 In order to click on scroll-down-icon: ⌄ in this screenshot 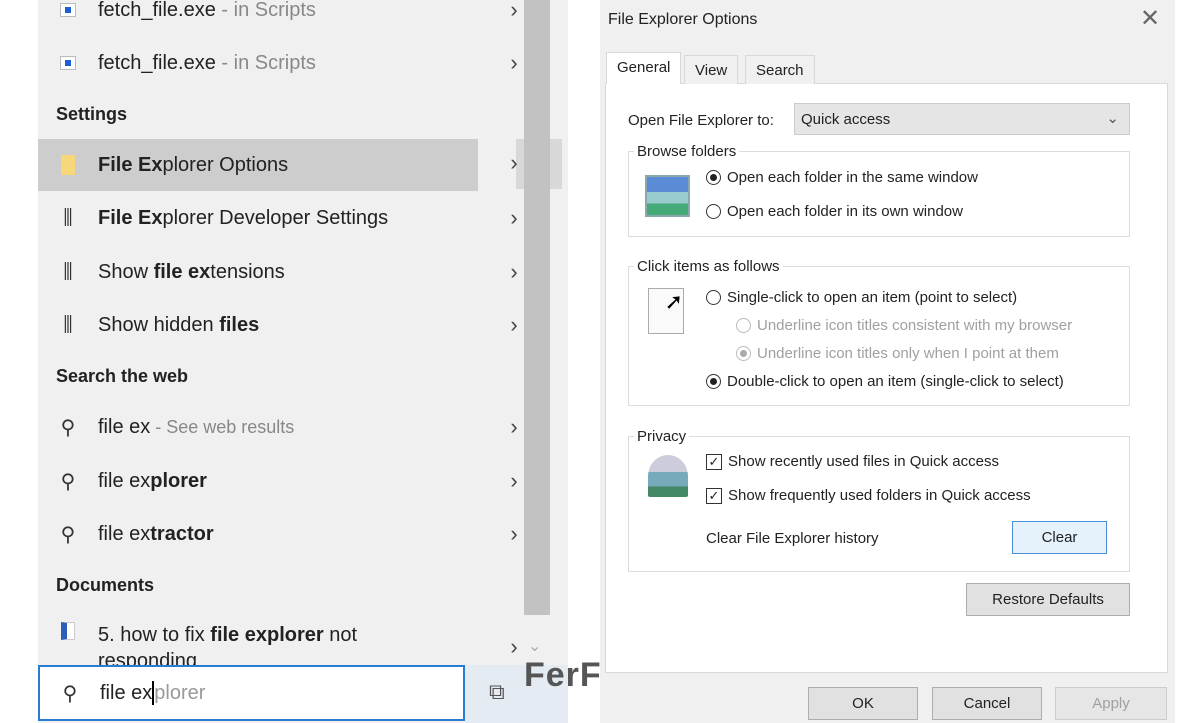, I will do `click(534, 646)`.